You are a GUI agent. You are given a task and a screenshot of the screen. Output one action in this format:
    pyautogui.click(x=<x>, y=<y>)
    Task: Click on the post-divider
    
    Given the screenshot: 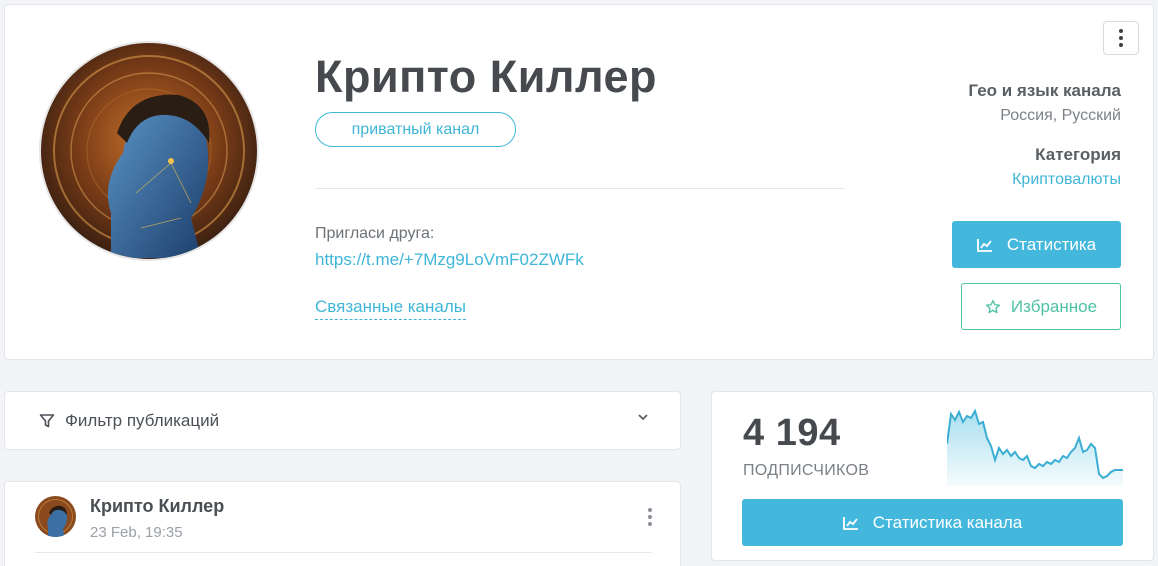 What is the action you would take?
    pyautogui.click(x=343, y=552)
    